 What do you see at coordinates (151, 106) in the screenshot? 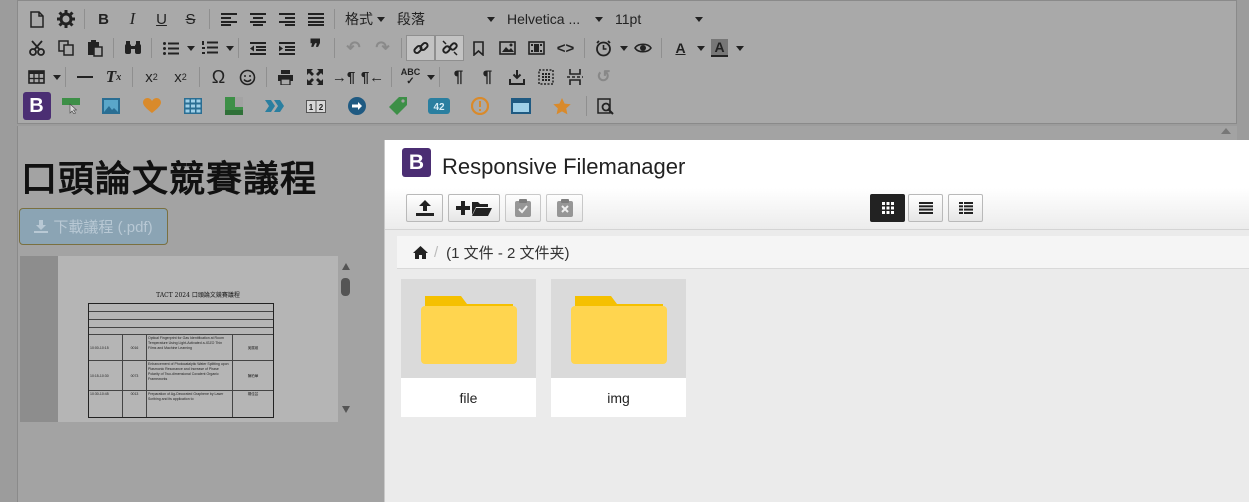
I see `bootstrap-icon-heart-icon` at bounding box center [151, 106].